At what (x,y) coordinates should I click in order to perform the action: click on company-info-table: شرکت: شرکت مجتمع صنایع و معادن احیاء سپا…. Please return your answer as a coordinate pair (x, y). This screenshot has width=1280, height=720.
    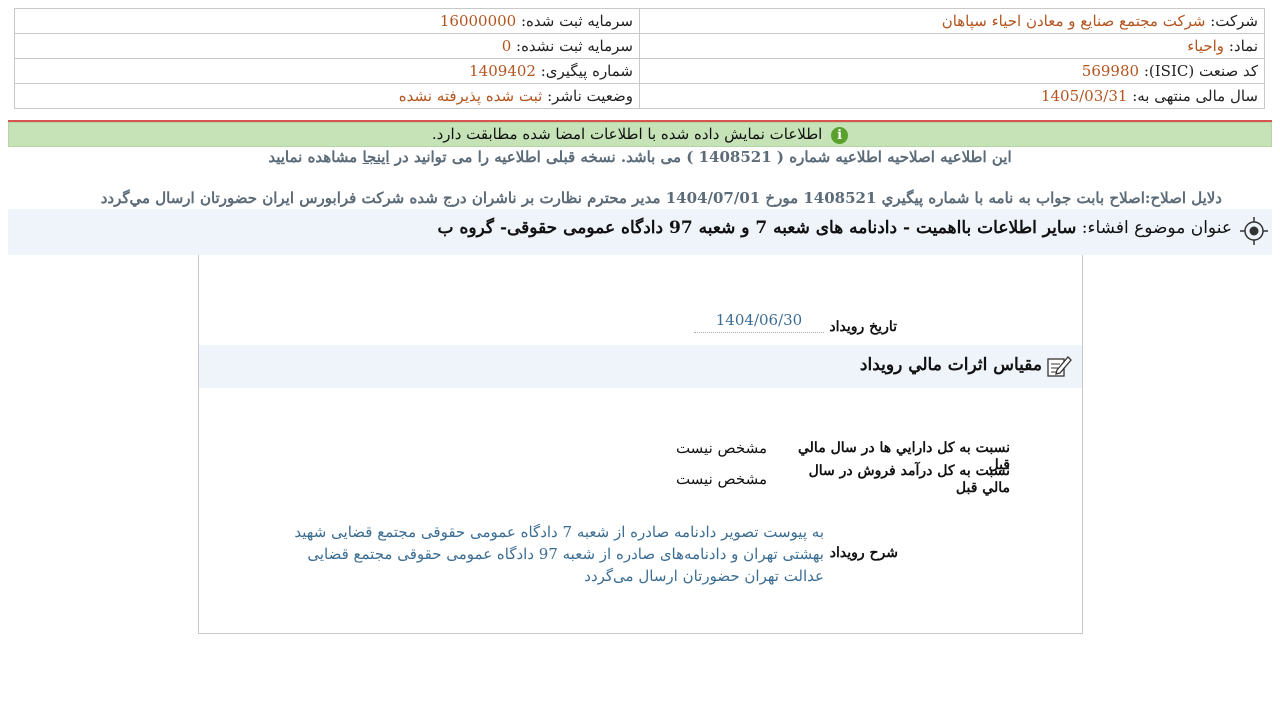
    Looking at the image, I should click on (639, 58).